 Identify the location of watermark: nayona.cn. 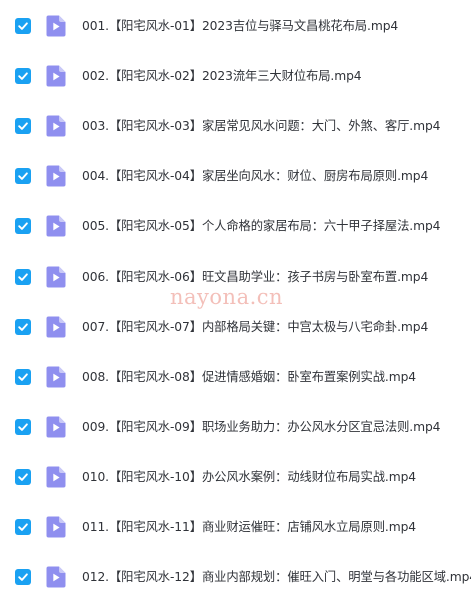
(227, 297).